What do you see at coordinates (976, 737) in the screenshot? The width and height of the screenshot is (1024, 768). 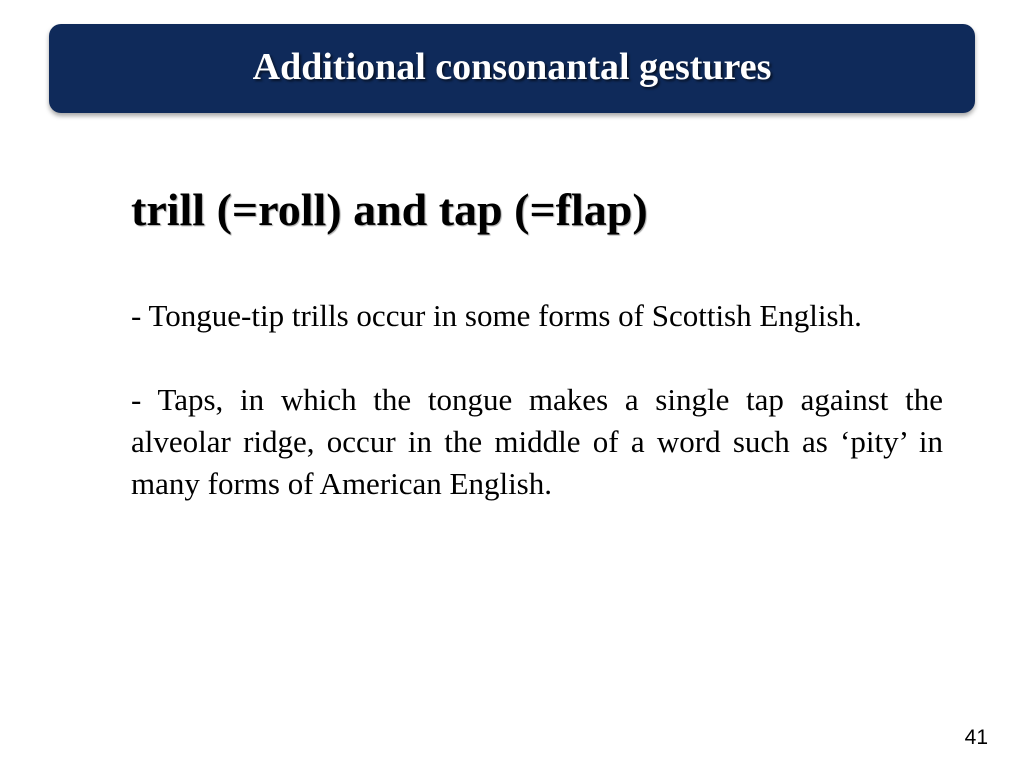 I see `page-number: 41` at bounding box center [976, 737].